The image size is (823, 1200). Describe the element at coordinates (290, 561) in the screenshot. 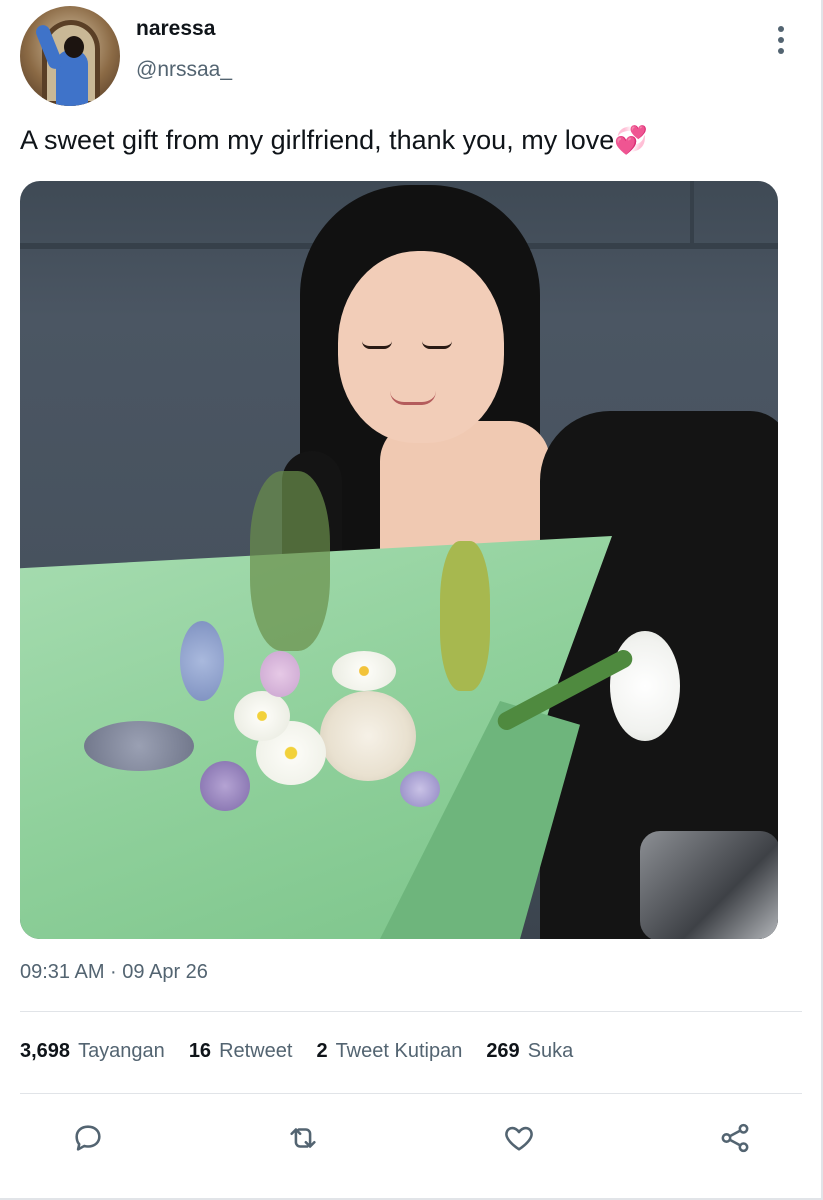

I see `green-stems` at that location.